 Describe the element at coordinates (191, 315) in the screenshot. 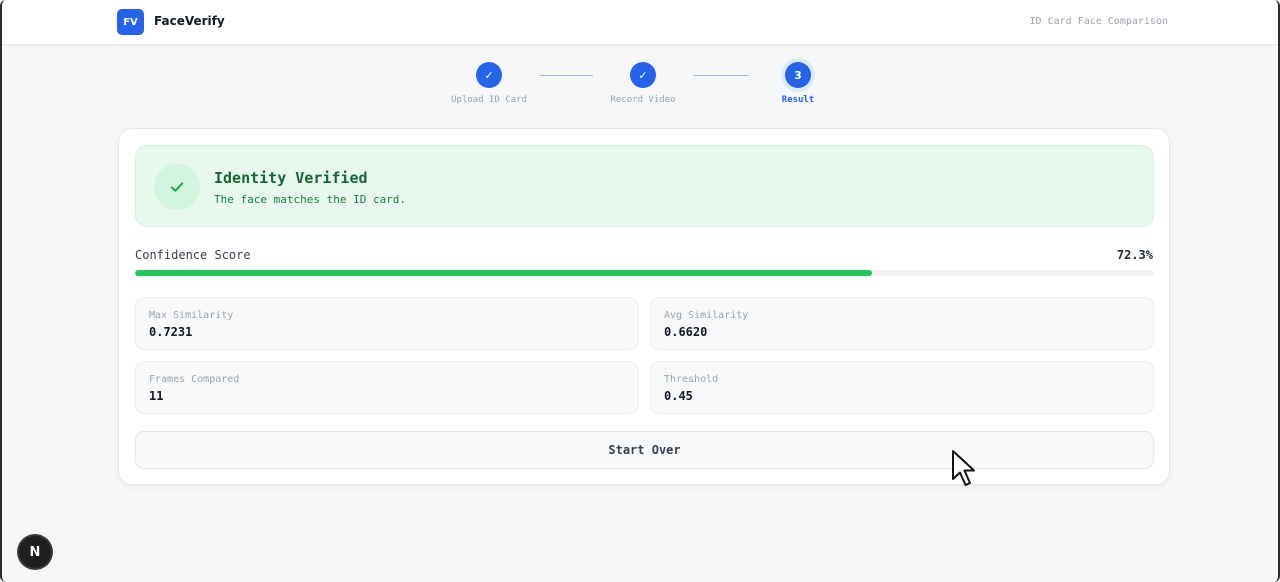

I see `metric-label: Max Similarity` at that location.